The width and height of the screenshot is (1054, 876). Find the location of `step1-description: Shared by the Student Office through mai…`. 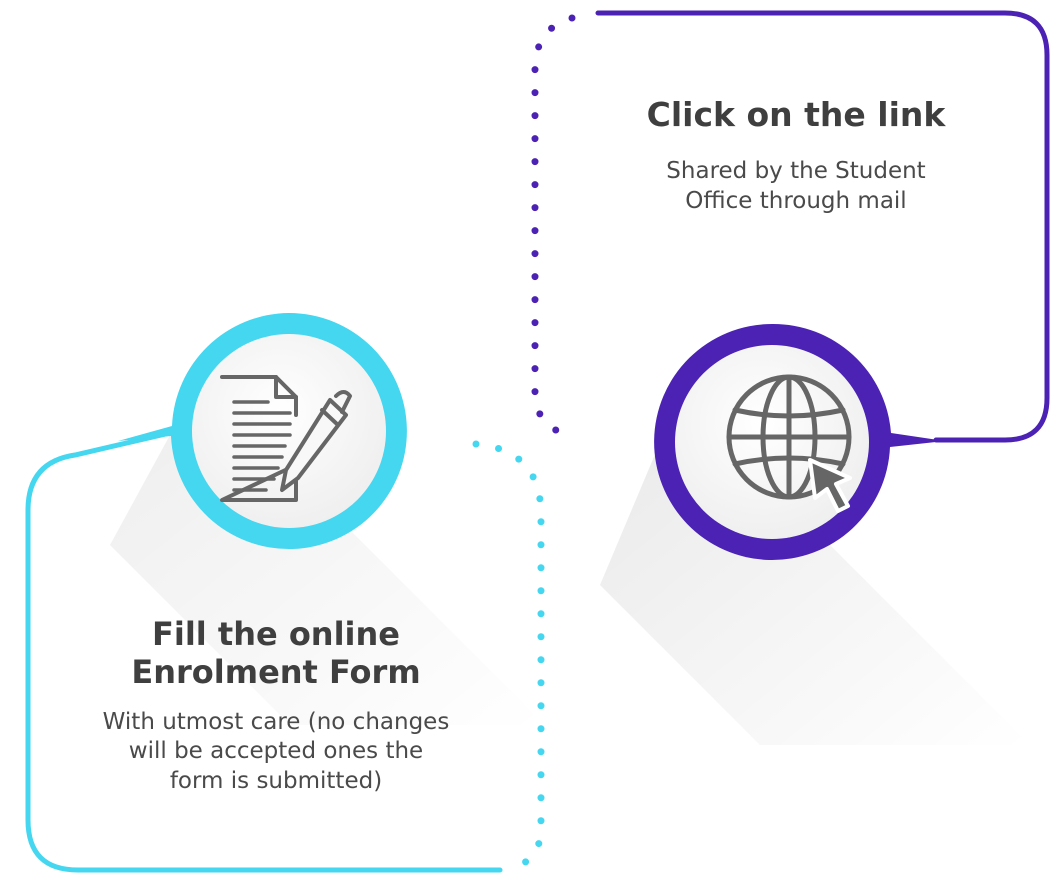

step1-description: Shared by the Student Office through mai… is located at coordinates (796, 187).